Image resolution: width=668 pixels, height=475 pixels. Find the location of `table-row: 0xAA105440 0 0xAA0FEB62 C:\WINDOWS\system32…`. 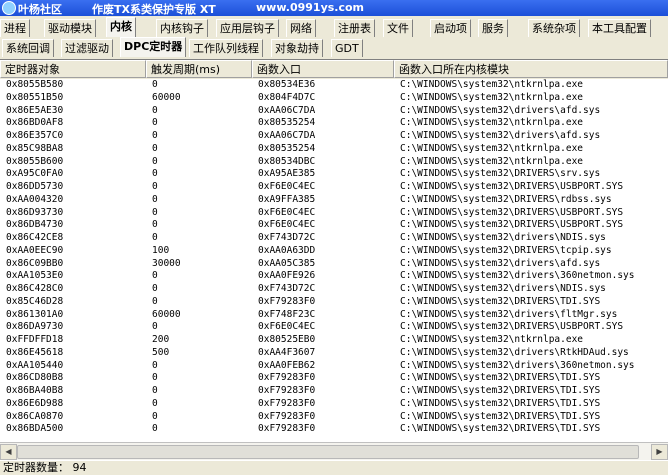

table-row: 0xAA105440 0 0xAA0FEB62 C:\WINDOWS\system32… is located at coordinates (334, 366).